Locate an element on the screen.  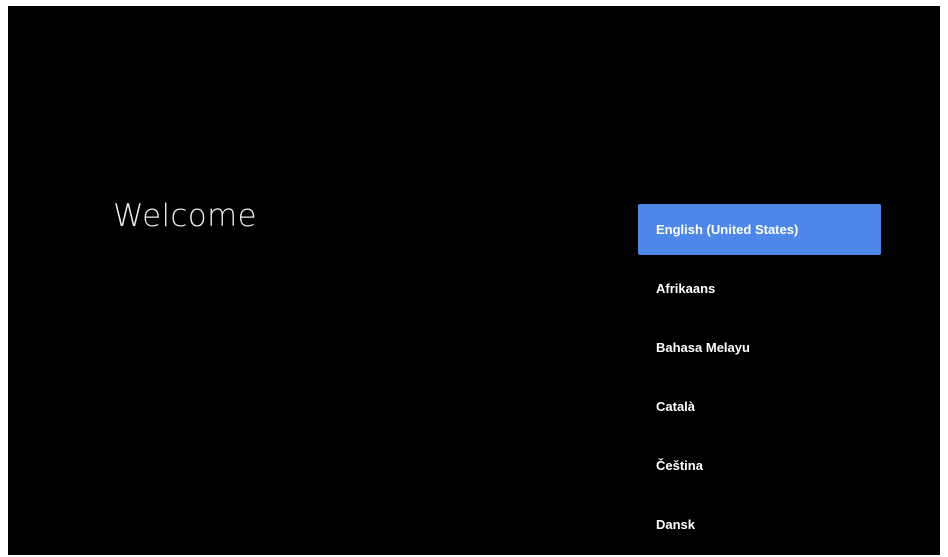
welcome-title: Welcome is located at coordinates (185, 216).